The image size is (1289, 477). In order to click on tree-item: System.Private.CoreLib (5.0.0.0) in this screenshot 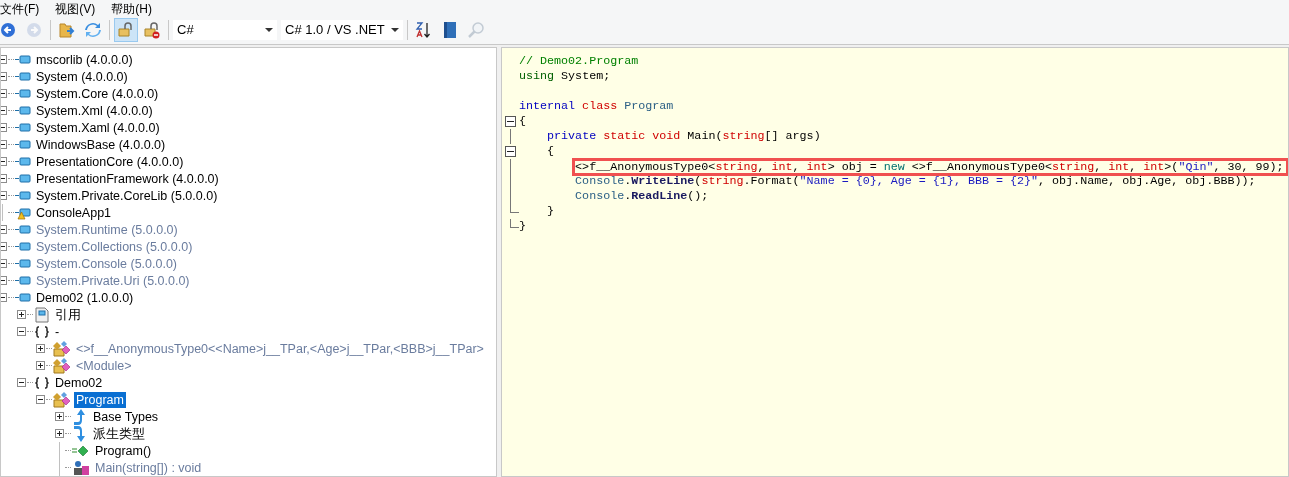, I will do `click(127, 195)`.